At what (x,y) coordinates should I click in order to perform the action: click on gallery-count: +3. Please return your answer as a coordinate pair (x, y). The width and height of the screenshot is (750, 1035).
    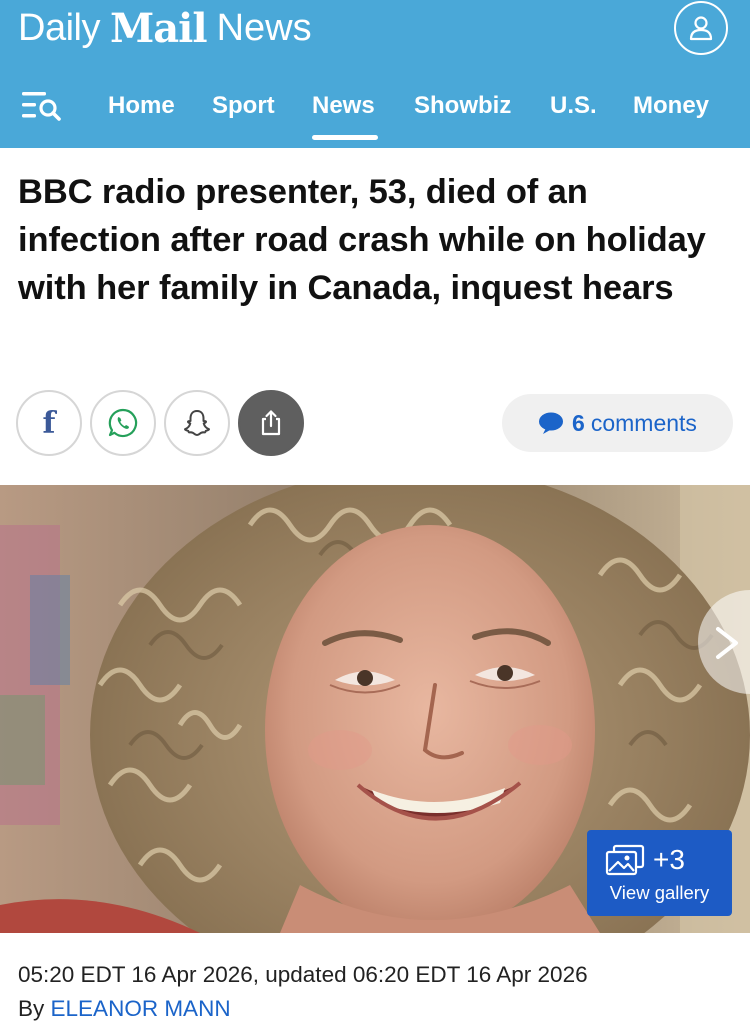
    Looking at the image, I should click on (669, 859).